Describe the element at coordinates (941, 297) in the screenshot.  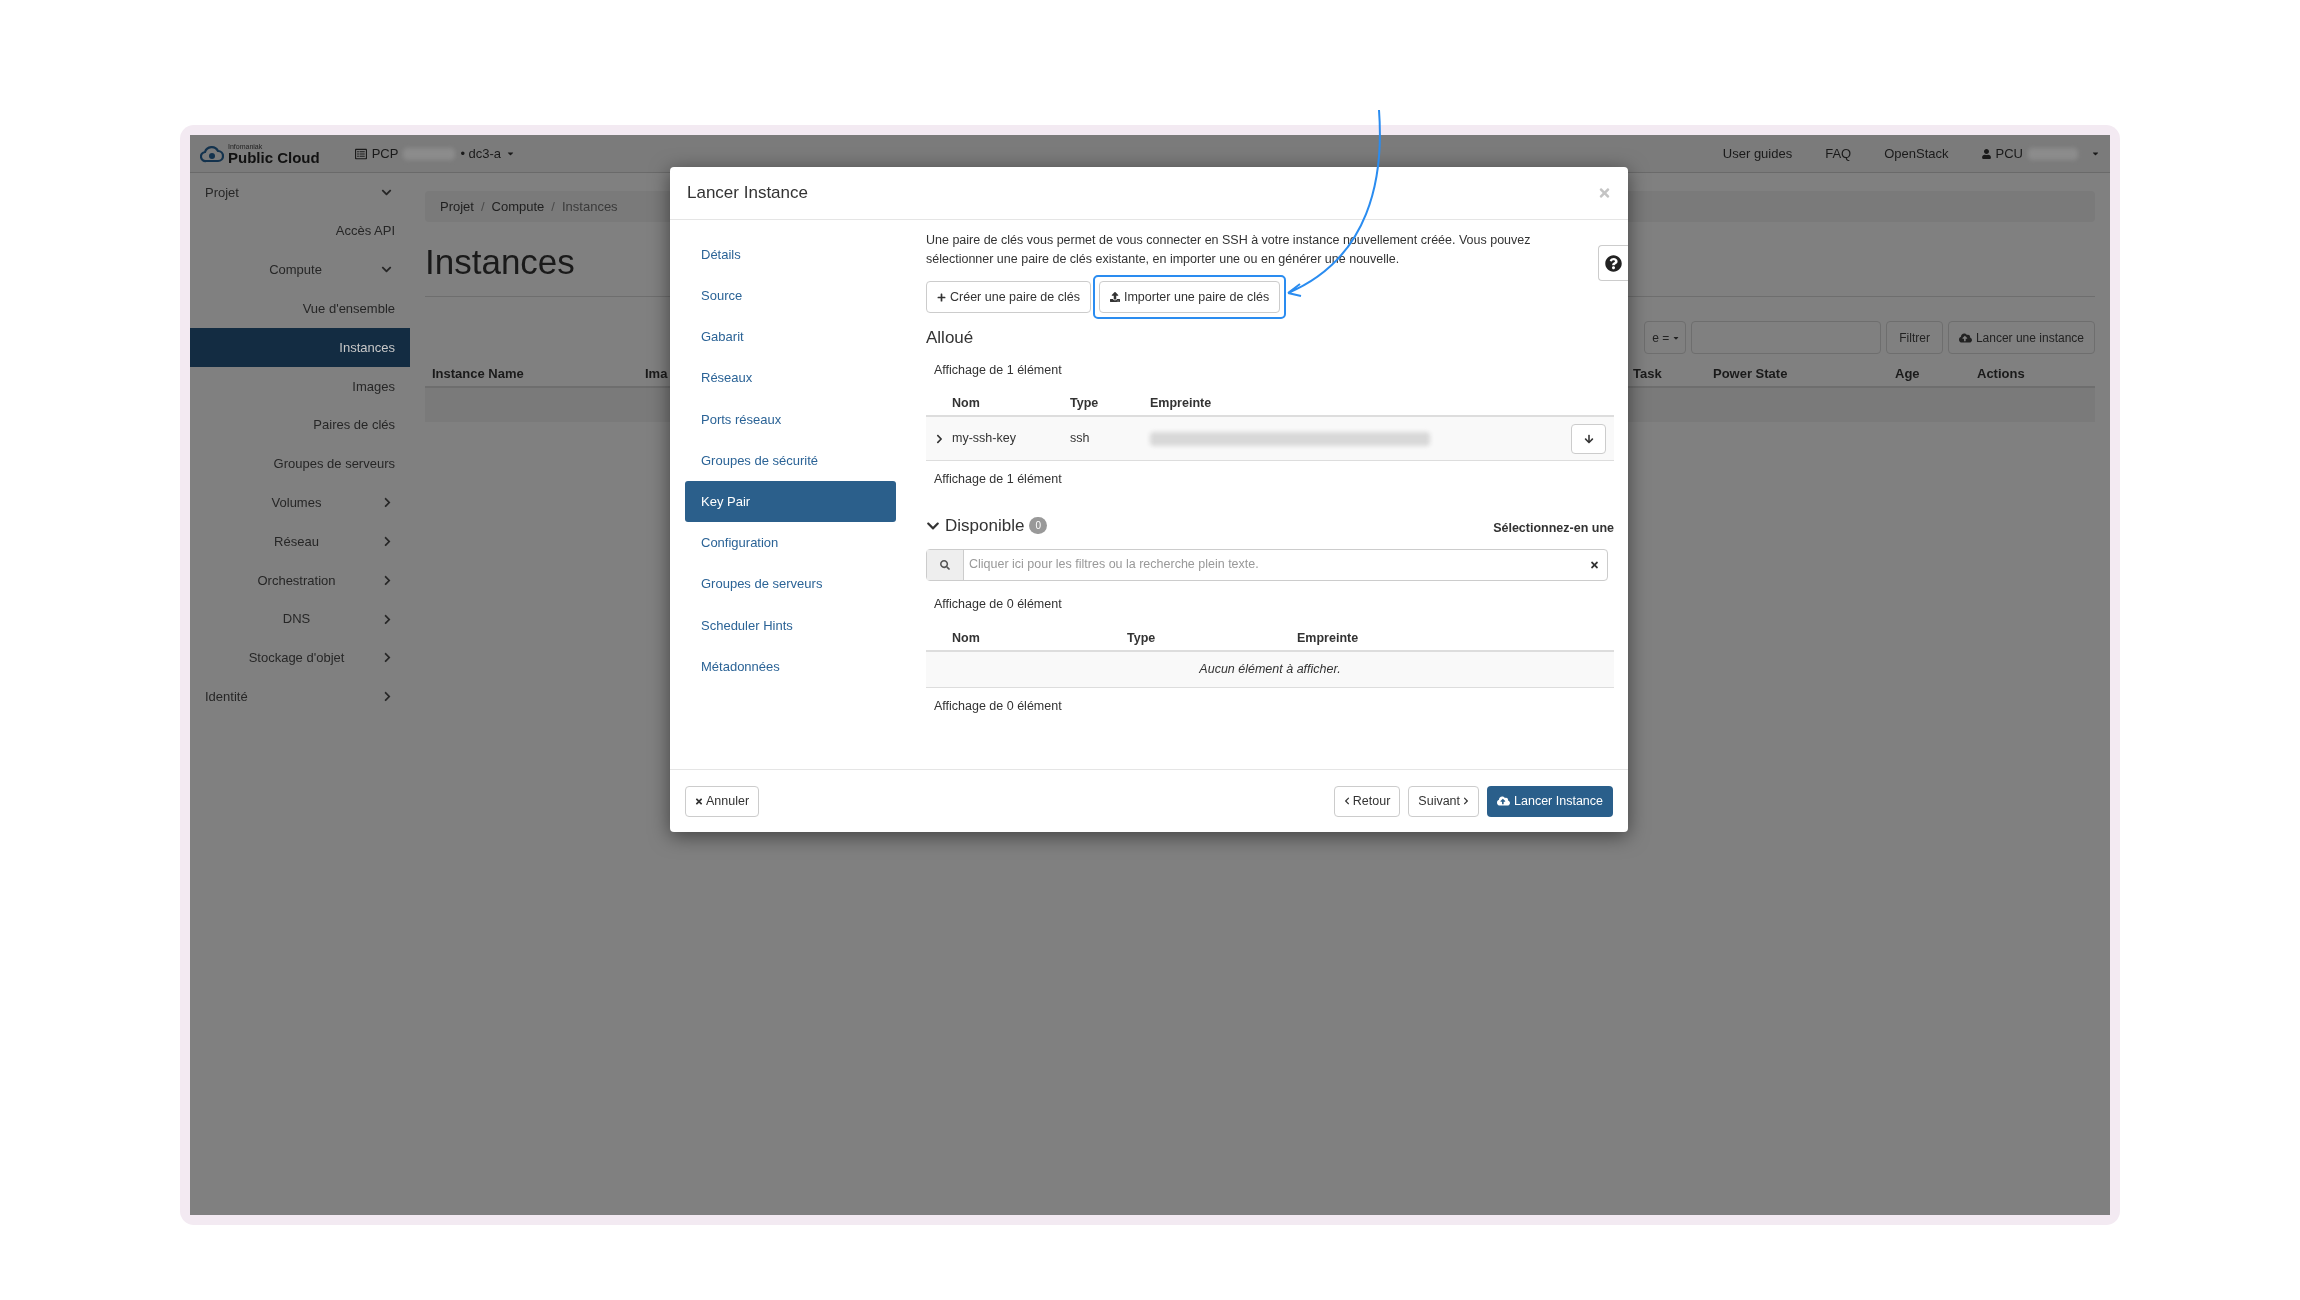
I see `plus-icon` at that location.